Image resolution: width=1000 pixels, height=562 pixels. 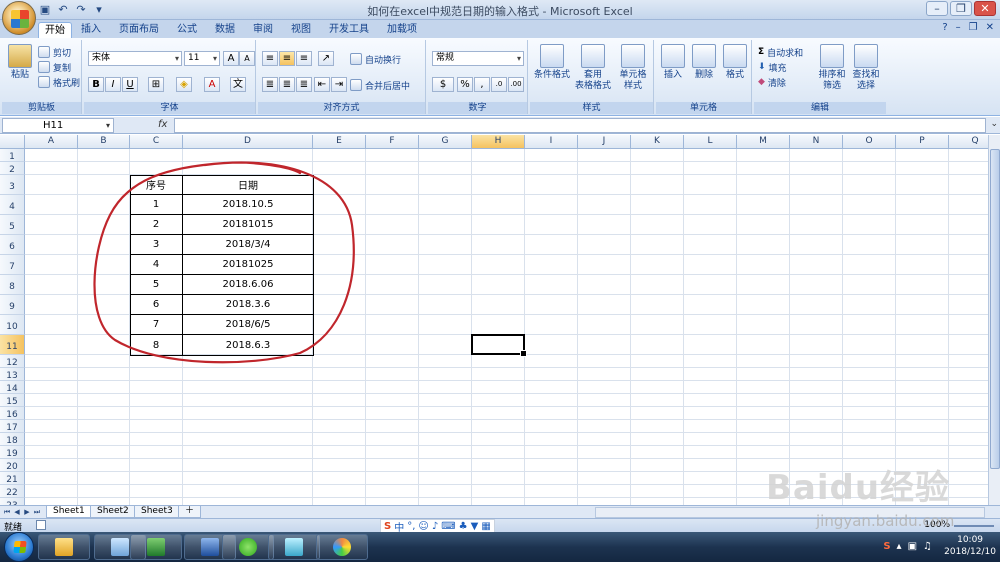 What do you see at coordinates (156, 345) in the screenshot?
I see `cell-index: 8` at bounding box center [156, 345].